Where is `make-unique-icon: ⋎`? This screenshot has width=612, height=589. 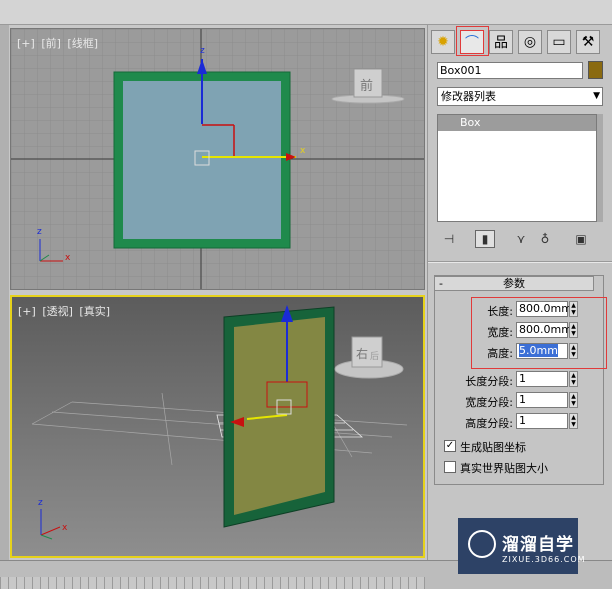 make-unique-icon: ⋎ is located at coordinates (521, 239).